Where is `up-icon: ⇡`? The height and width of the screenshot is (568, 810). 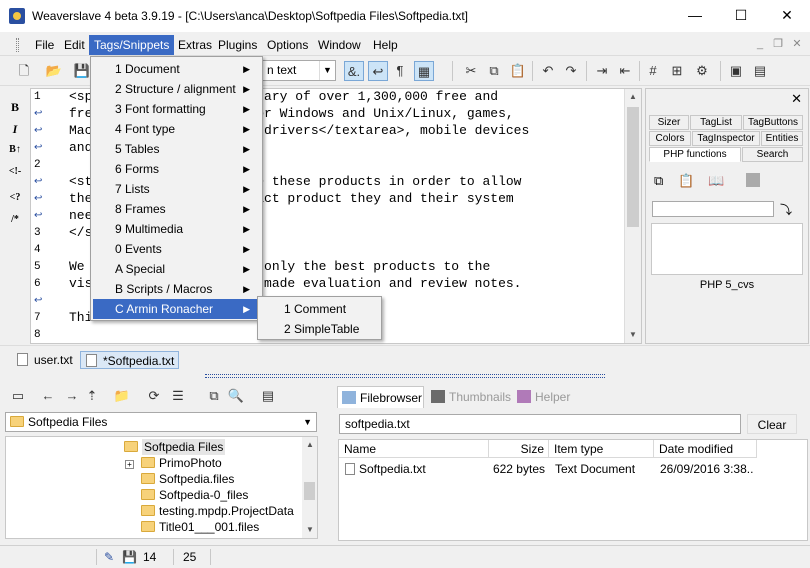 up-icon: ⇡ is located at coordinates (92, 396).